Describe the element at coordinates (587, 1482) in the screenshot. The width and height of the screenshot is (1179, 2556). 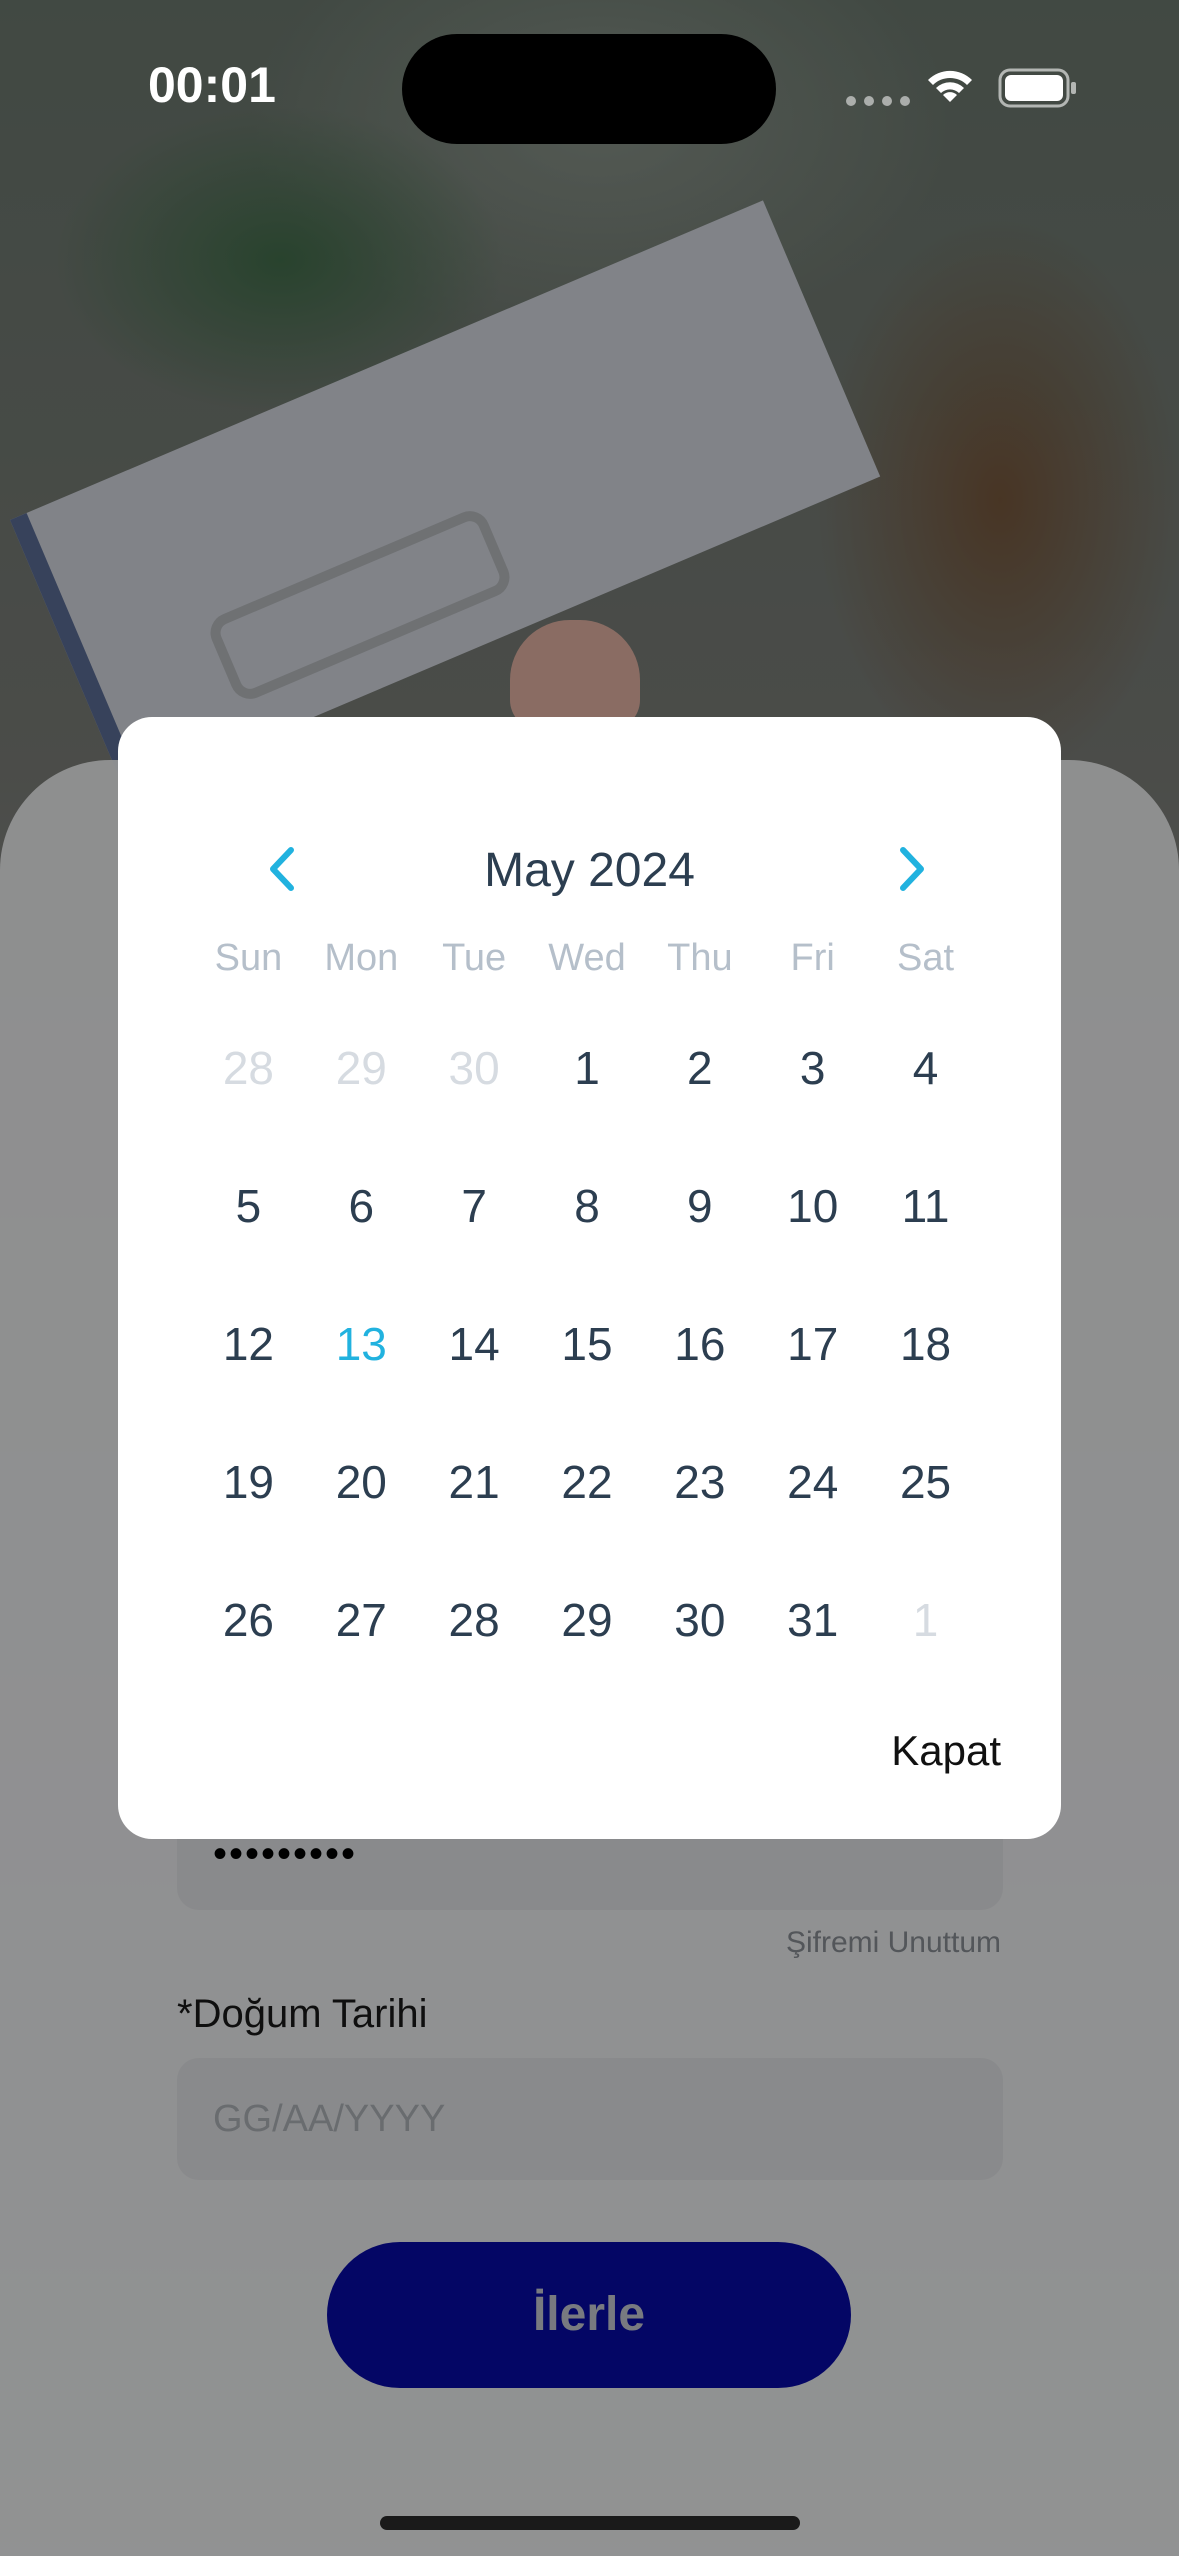
I see `calendar-day: 22` at that location.